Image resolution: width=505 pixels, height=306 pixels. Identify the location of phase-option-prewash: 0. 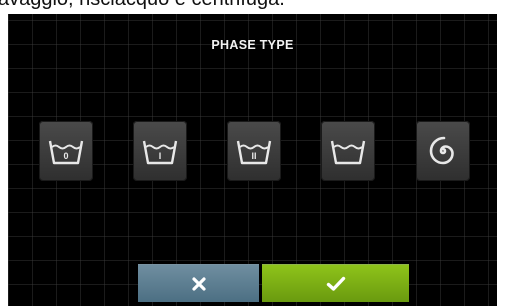
(66, 151).